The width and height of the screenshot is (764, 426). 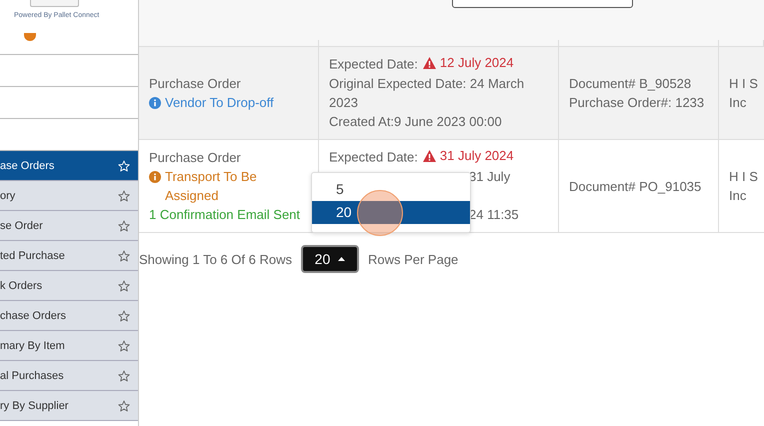 I want to click on rows-per-page-label: Rows Per Page, so click(x=413, y=259).